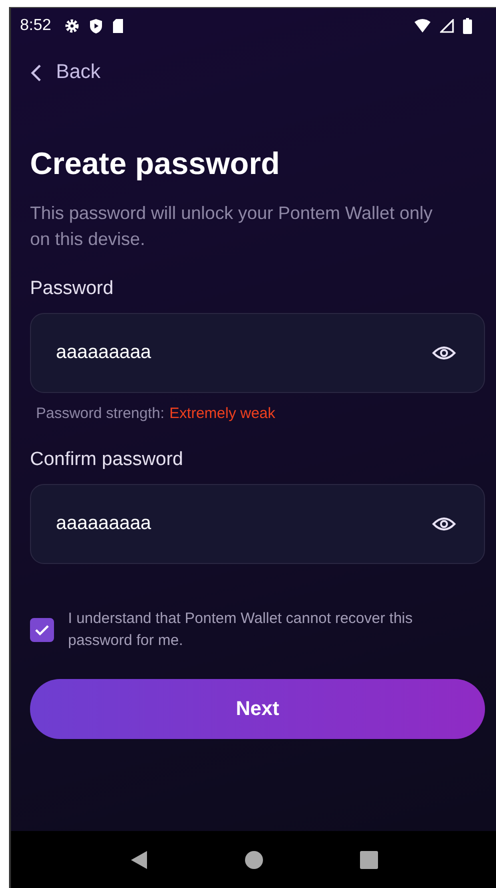 This screenshot has height=888, width=496. I want to click on subtitle-text: This password will unlock your Pontem Wallet only on this devise., so click(232, 226).